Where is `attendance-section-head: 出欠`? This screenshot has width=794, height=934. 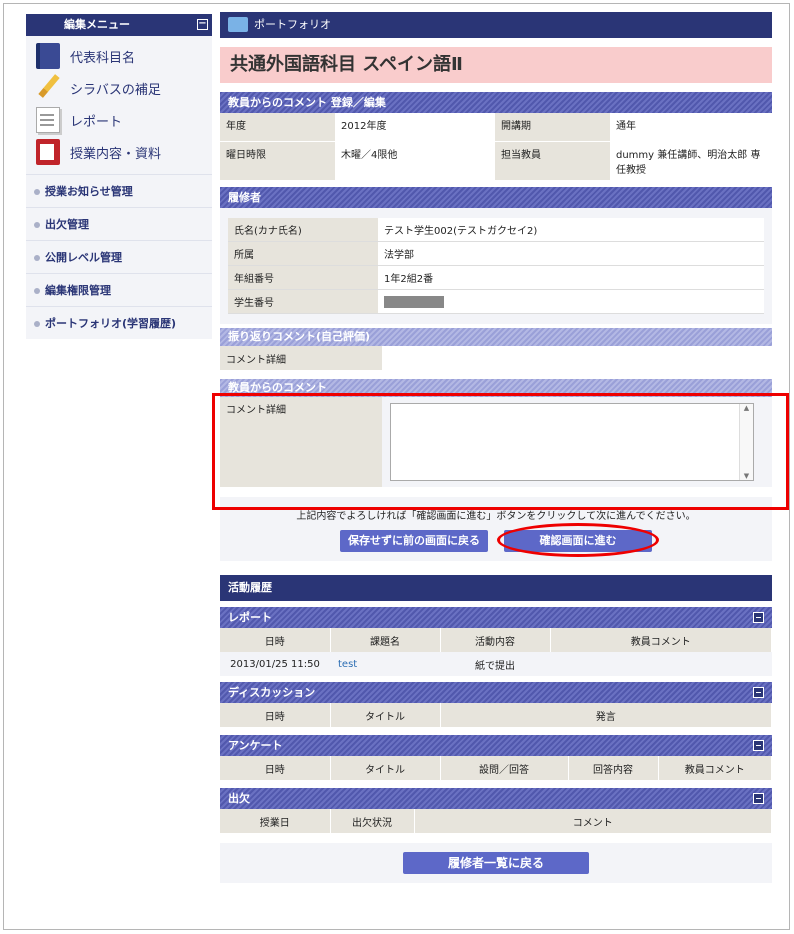 attendance-section-head: 出欠 is located at coordinates (496, 798).